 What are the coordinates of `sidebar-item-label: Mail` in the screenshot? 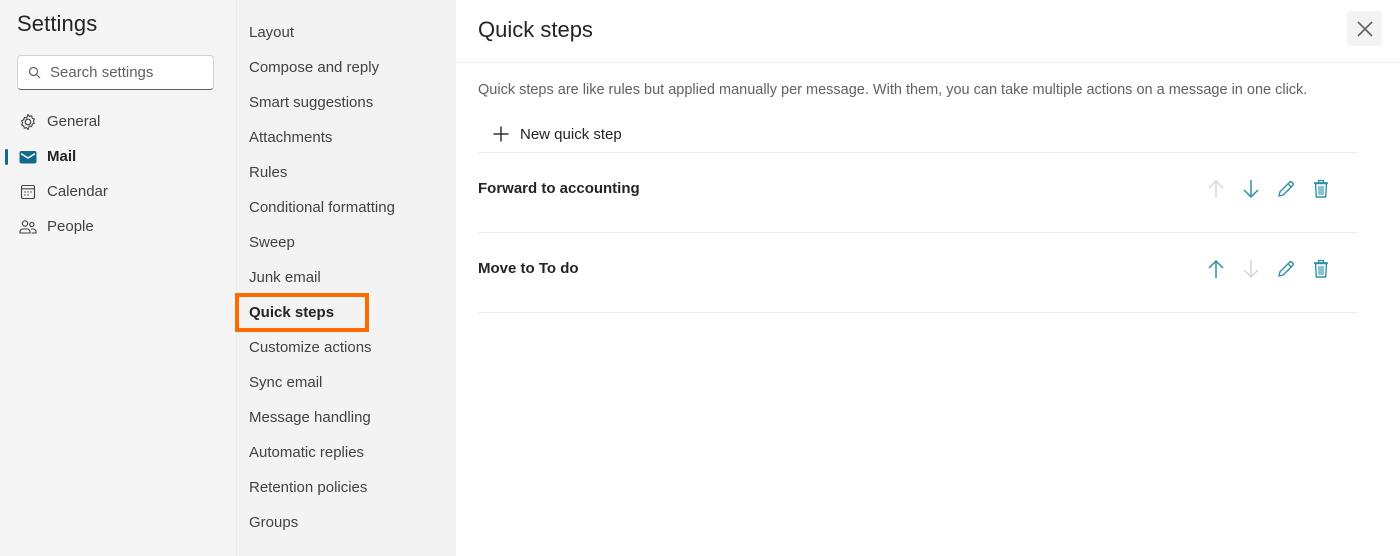 It's located at (62, 156).